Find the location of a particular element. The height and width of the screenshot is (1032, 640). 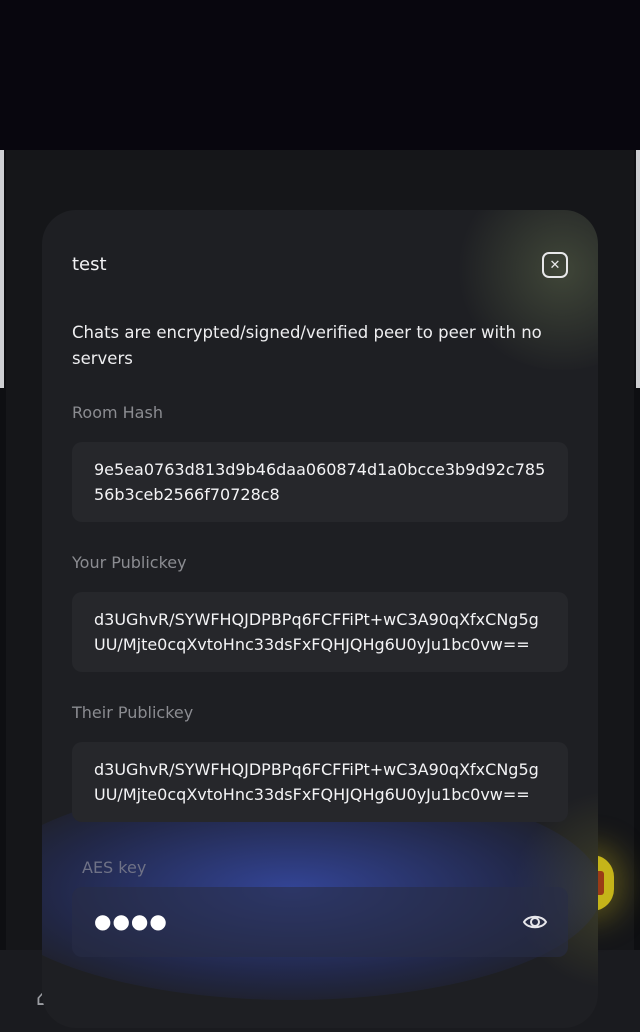

close-icon: ✕ is located at coordinates (555, 265).